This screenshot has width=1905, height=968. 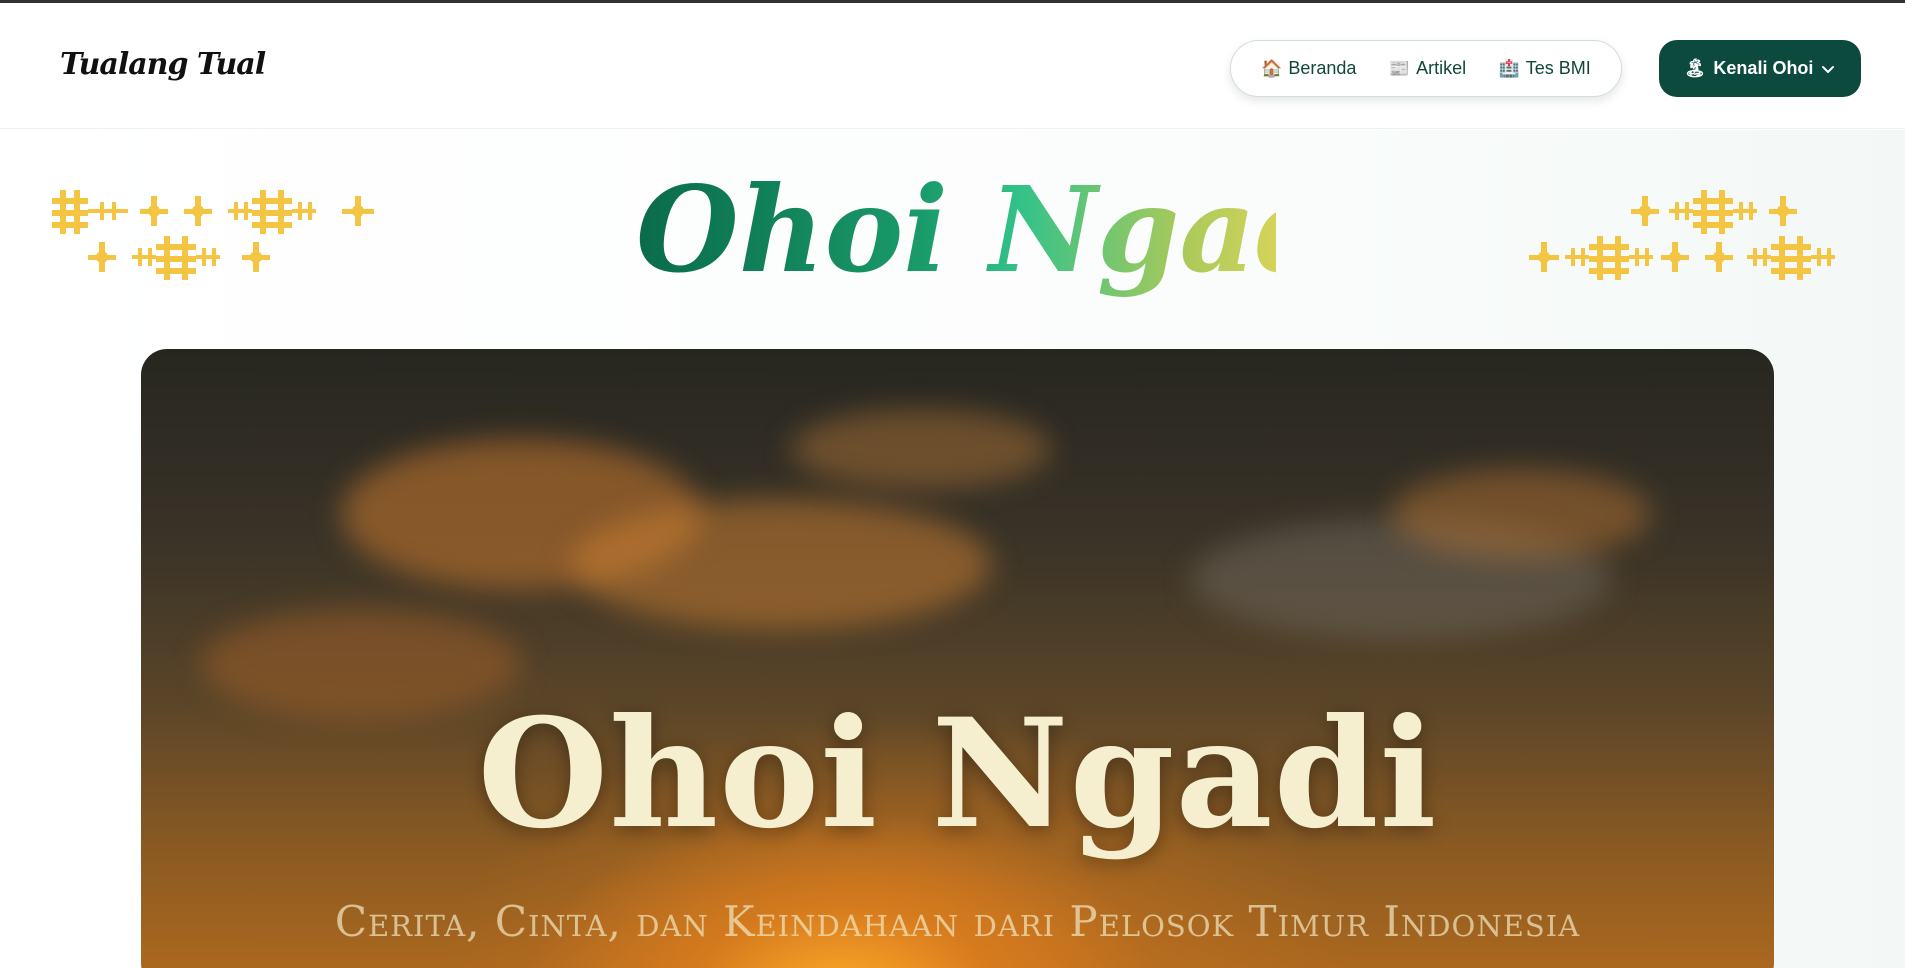 What do you see at coordinates (1322, 68) in the screenshot?
I see `nav-label-beranda: Beranda` at bounding box center [1322, 68].